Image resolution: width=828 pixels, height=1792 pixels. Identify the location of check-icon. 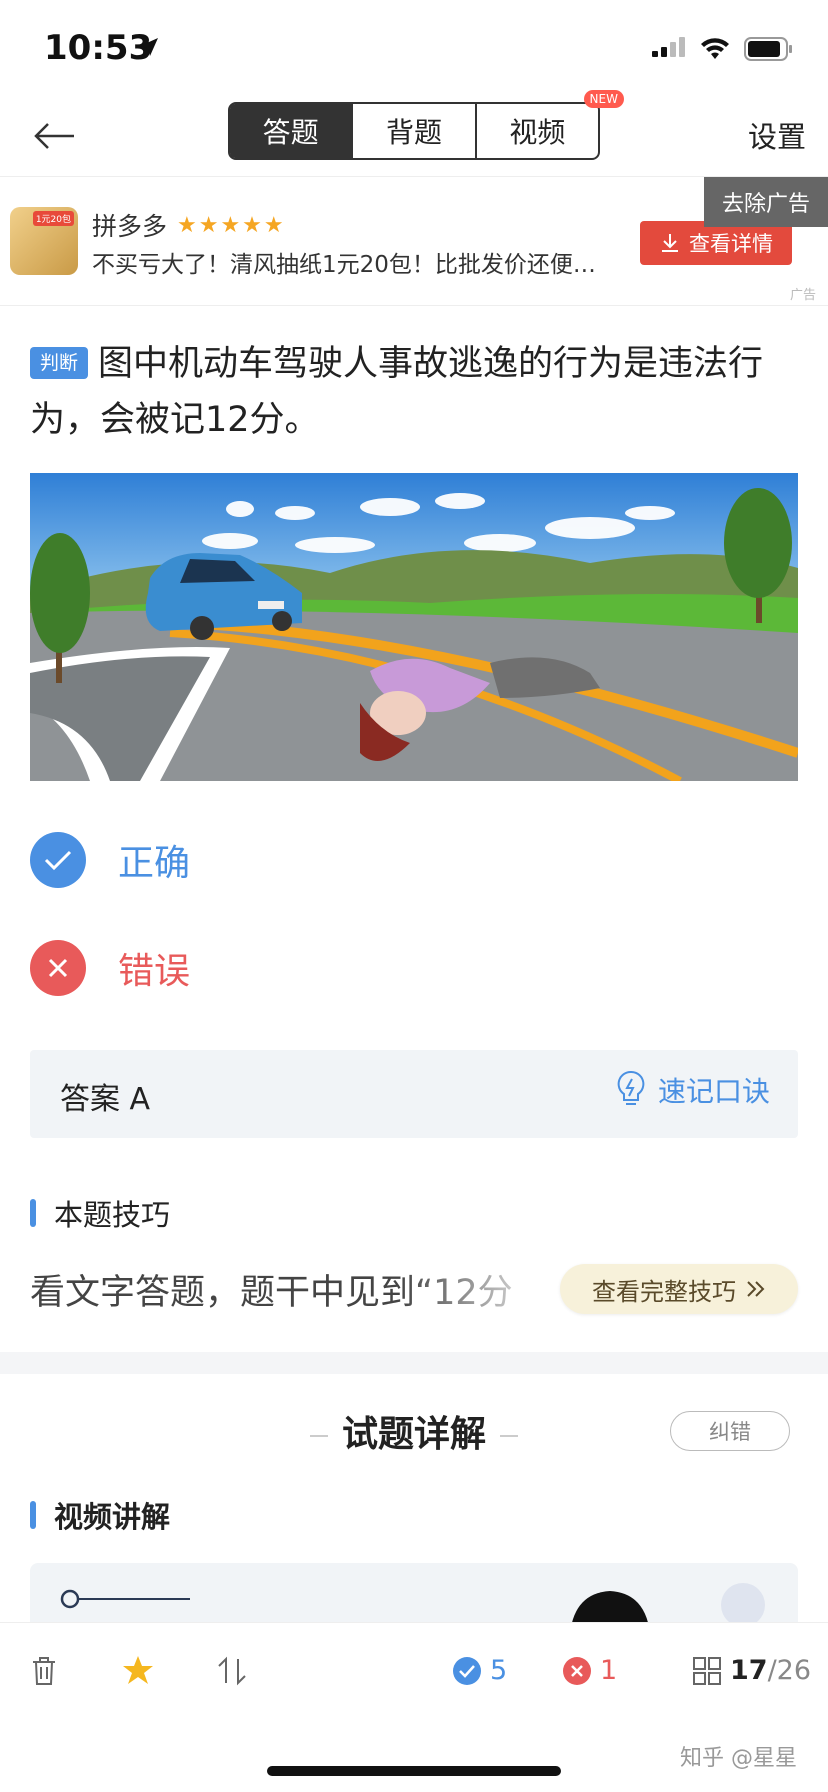
(58, 860).